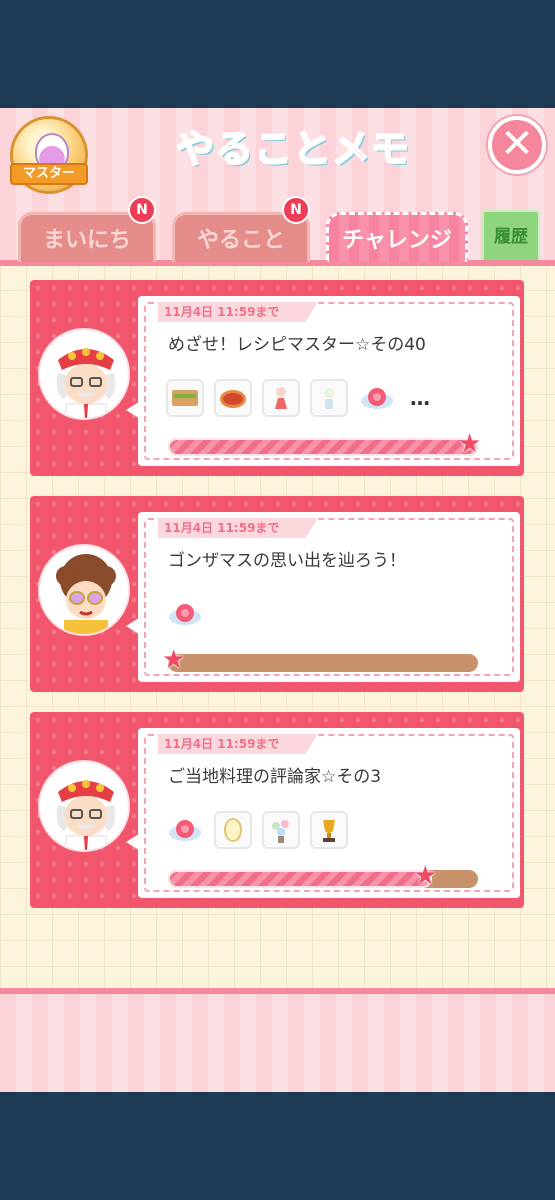  I want to click on task-card: 11月4日 11:59まで ゴンザマスの思い出を辿ろう！ ★, so click(277, 594).